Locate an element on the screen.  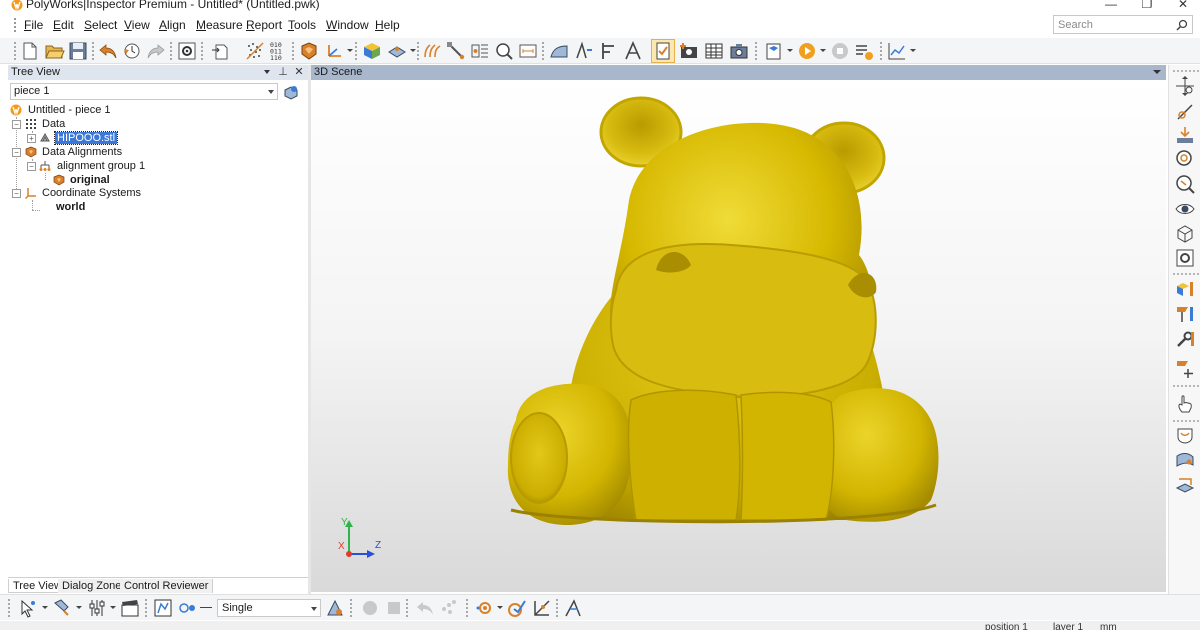
select-mode-button is located at coordinates (97, 608).